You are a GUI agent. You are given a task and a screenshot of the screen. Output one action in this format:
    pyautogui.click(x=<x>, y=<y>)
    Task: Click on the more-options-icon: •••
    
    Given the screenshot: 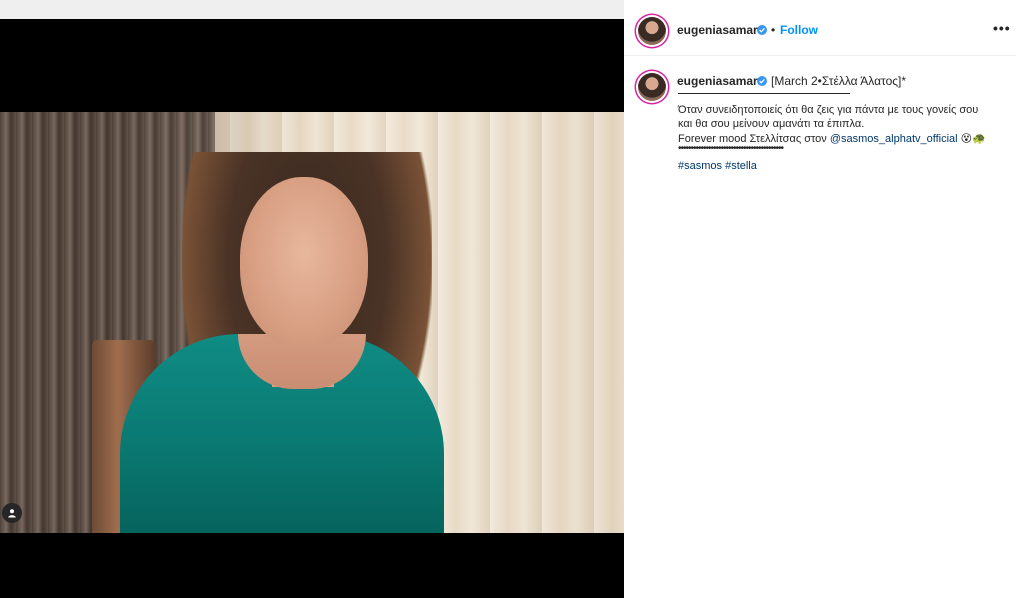 What is the action you would take?
    pyautogui.click(x=1002, y=28)
    